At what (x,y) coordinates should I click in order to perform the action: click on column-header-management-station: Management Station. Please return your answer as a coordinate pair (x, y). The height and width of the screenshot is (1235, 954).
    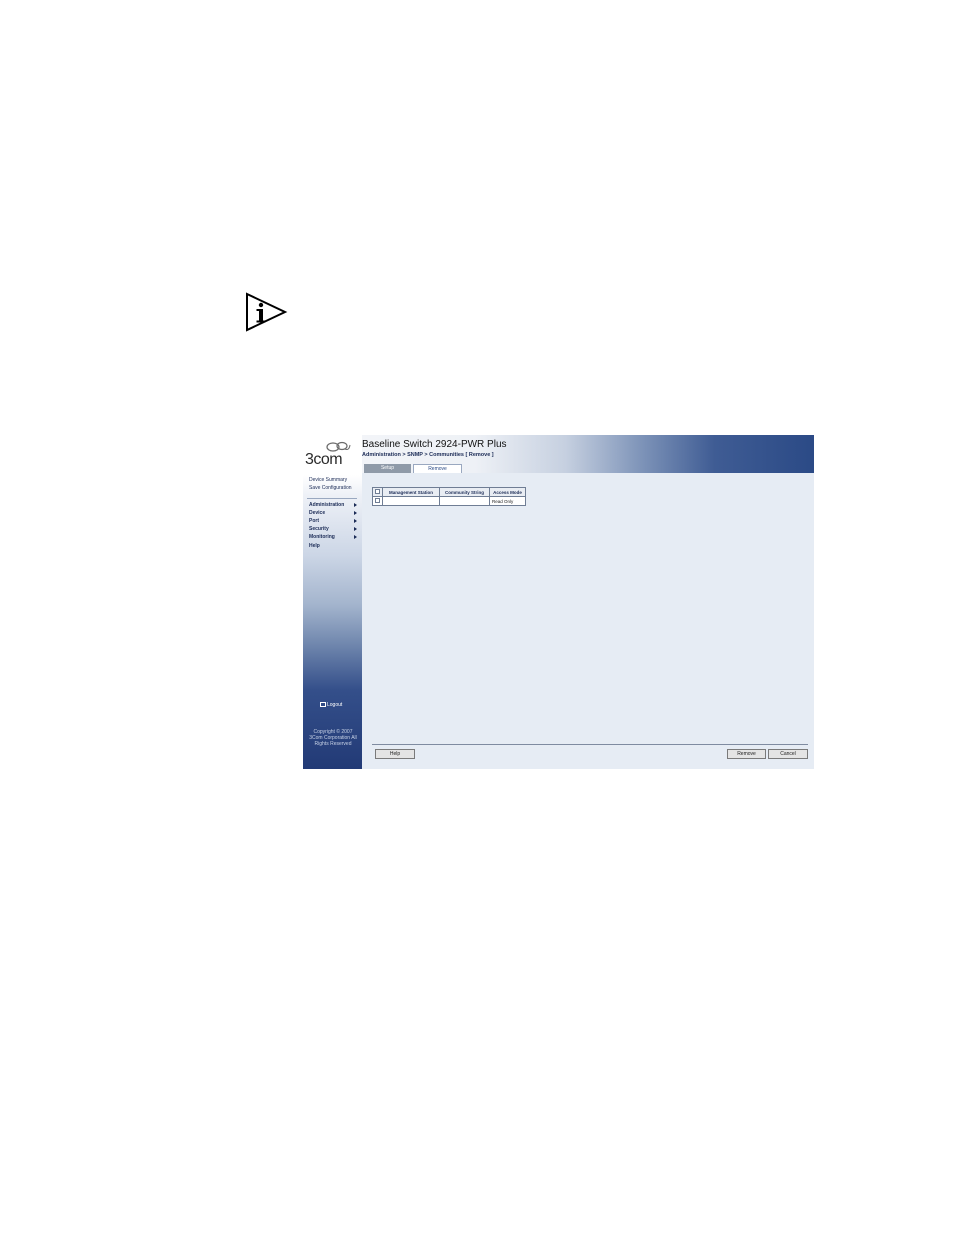
    Looking at the image, I should click on (411, 492).